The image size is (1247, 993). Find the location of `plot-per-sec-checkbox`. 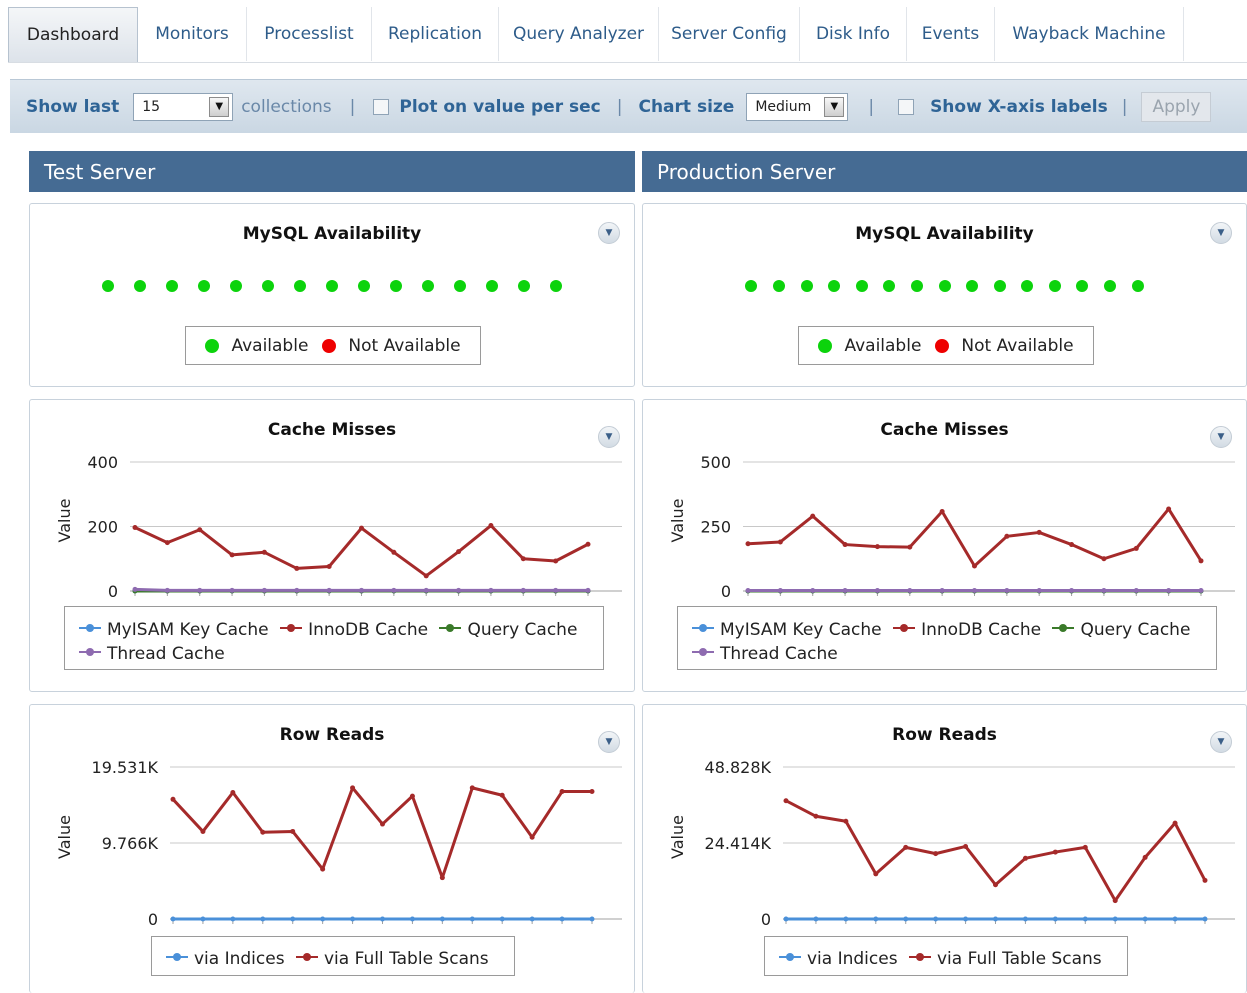

plot-per-sec-checkbox is located at coordinates (381, 106).